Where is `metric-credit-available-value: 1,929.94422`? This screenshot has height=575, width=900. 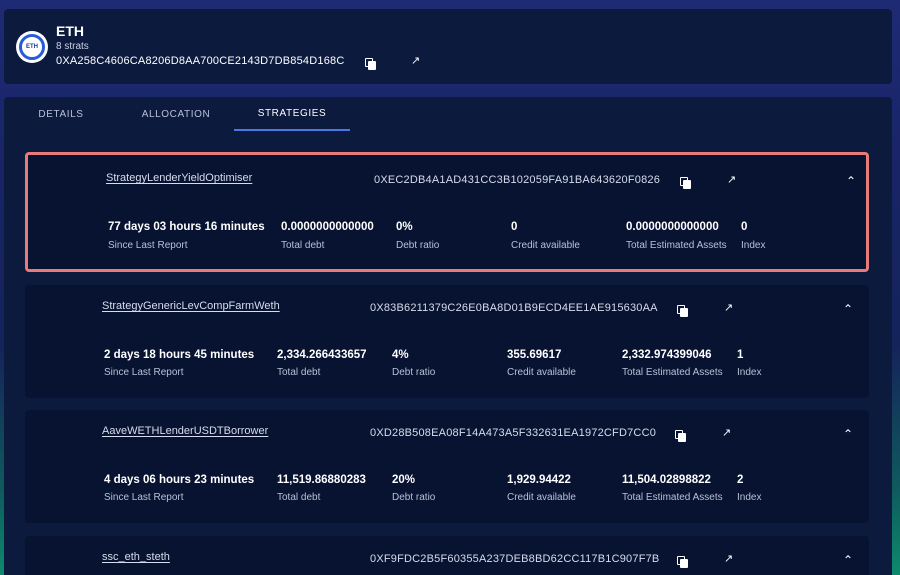
metric-credit-available-value: 1,929.94422 is located at coordinates (539, 480).